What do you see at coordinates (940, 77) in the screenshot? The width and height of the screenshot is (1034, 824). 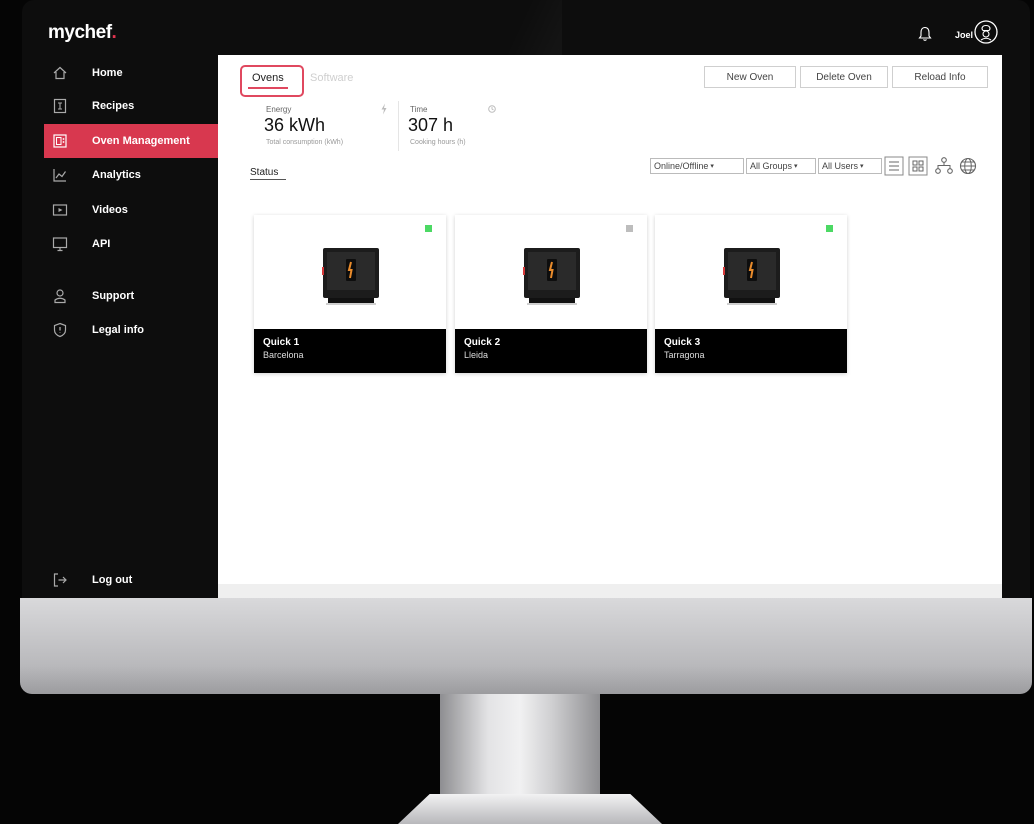 I see `reload-info-button: Reload Info` at bounding box center [940, 77].